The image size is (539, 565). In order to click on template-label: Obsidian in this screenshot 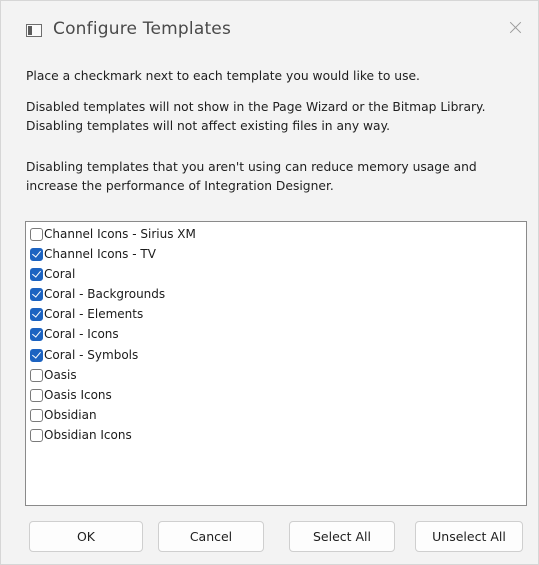, I will do `click(70, 415)`.